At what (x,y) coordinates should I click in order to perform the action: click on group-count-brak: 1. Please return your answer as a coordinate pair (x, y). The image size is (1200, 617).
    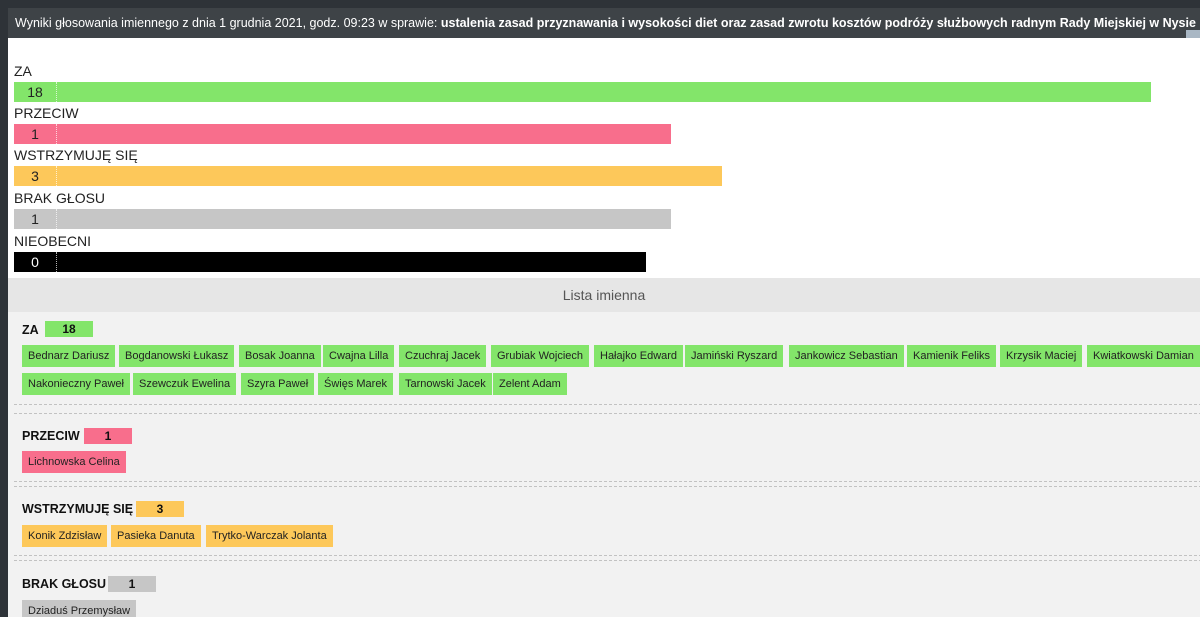
    Looking at the image, I should click on (132, 584).